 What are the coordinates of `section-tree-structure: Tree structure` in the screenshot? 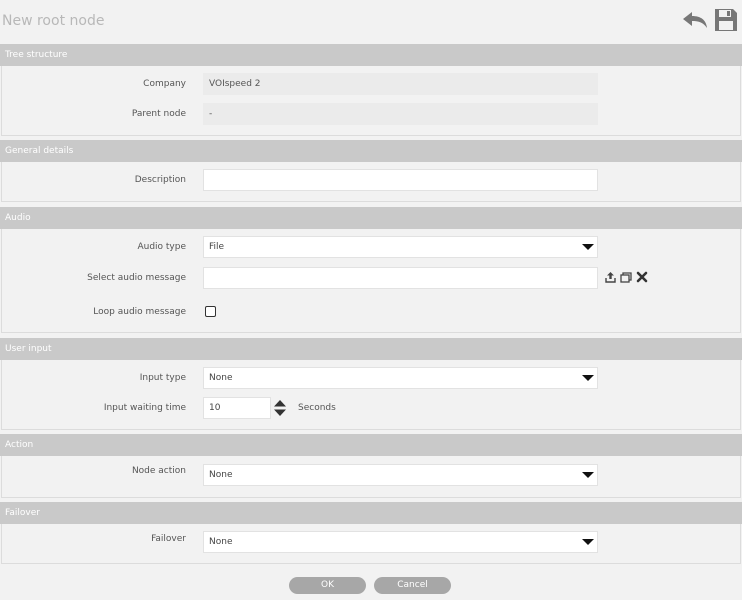 It's located at (371, 55).